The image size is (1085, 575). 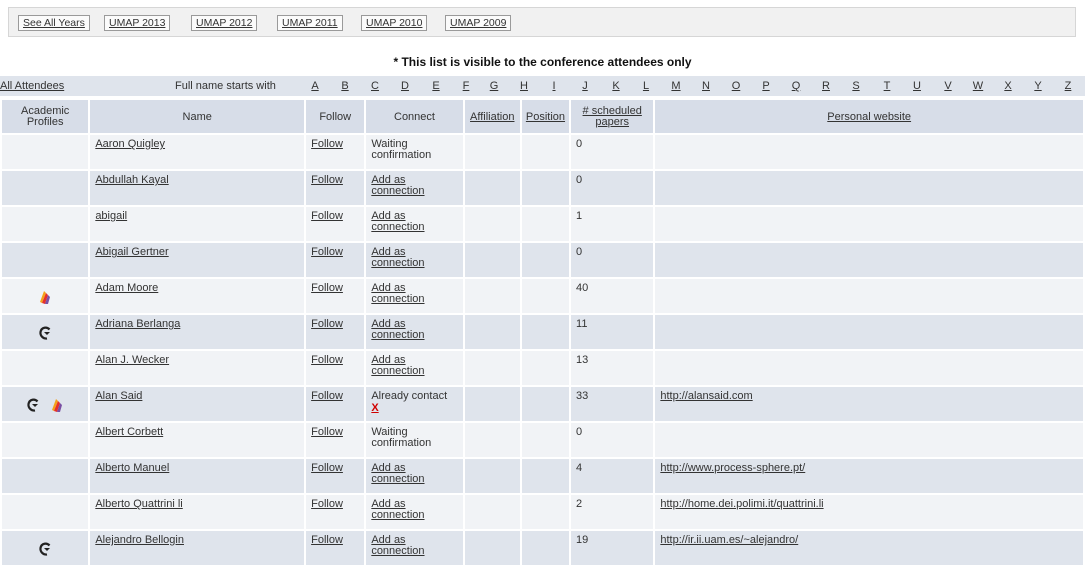 What do you see at coordinates (826, 86) in the screenshot?
I see `letter-filter-r: R` at bounding box center [826, 86].